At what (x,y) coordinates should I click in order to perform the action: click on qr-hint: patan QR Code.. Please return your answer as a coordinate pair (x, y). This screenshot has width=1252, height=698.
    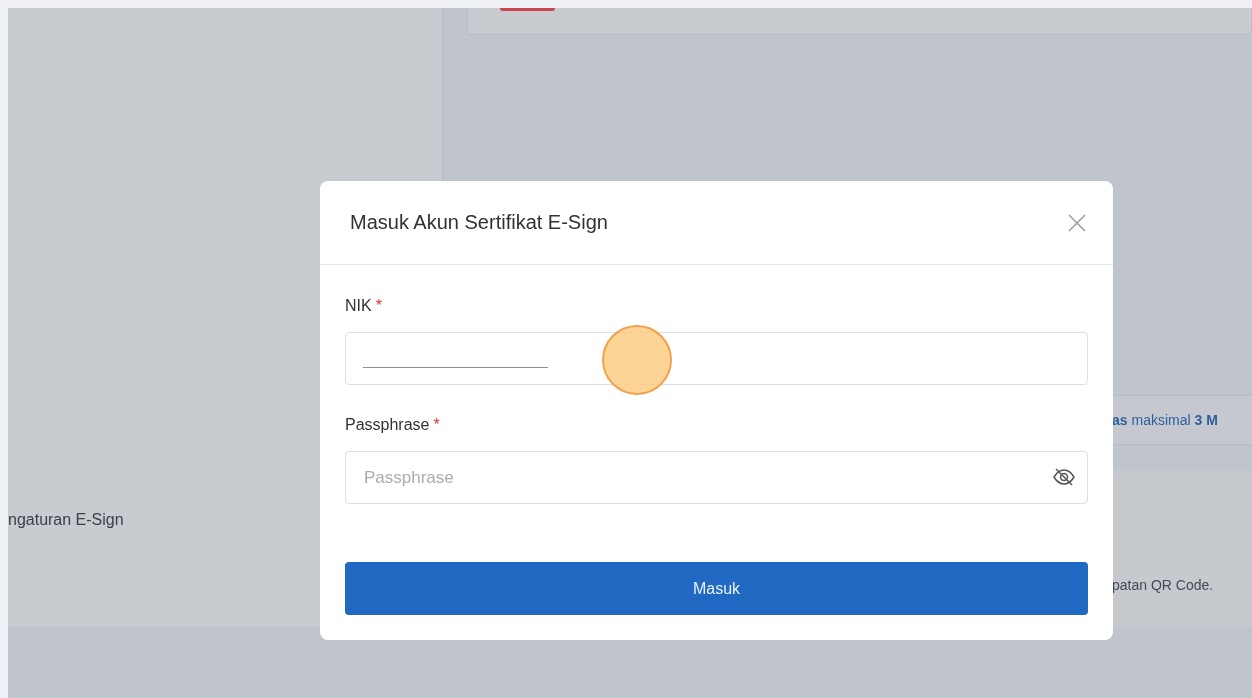
    Looking at the image, I should click on (1163, 585).